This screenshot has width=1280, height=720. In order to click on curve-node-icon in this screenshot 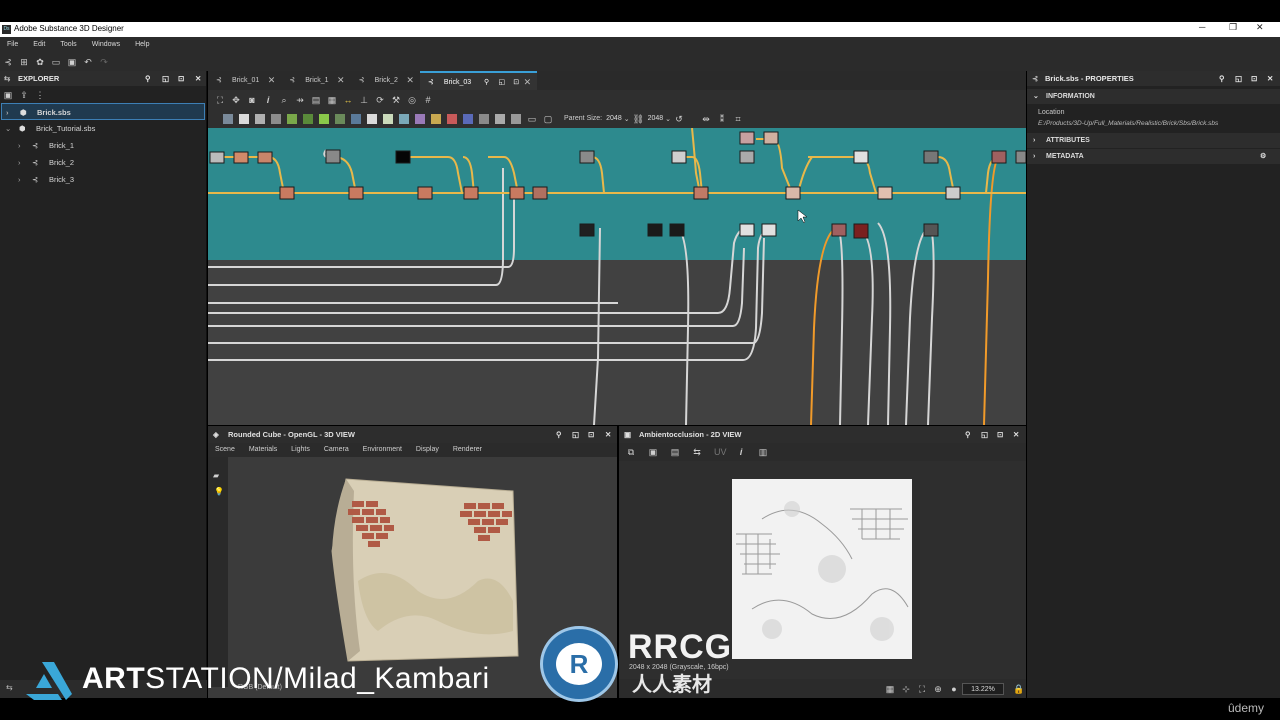, I will do `click(292, 118)`.